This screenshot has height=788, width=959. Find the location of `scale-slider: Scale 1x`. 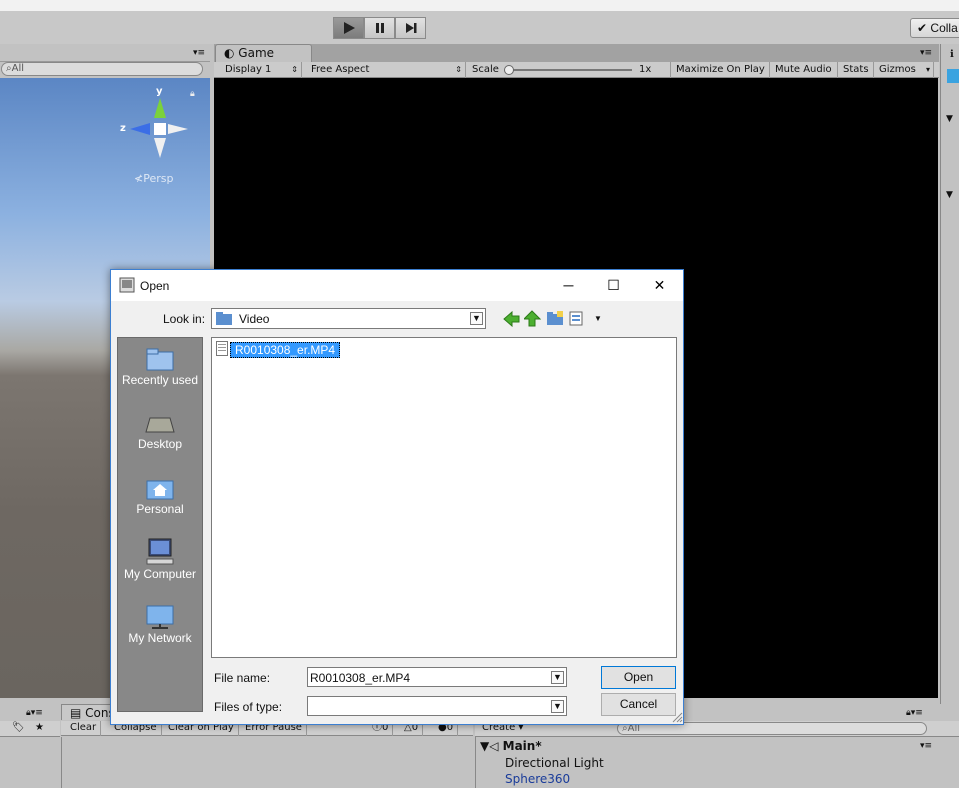

scale-slider: Scale 1x is located at coordinates (569, 70).